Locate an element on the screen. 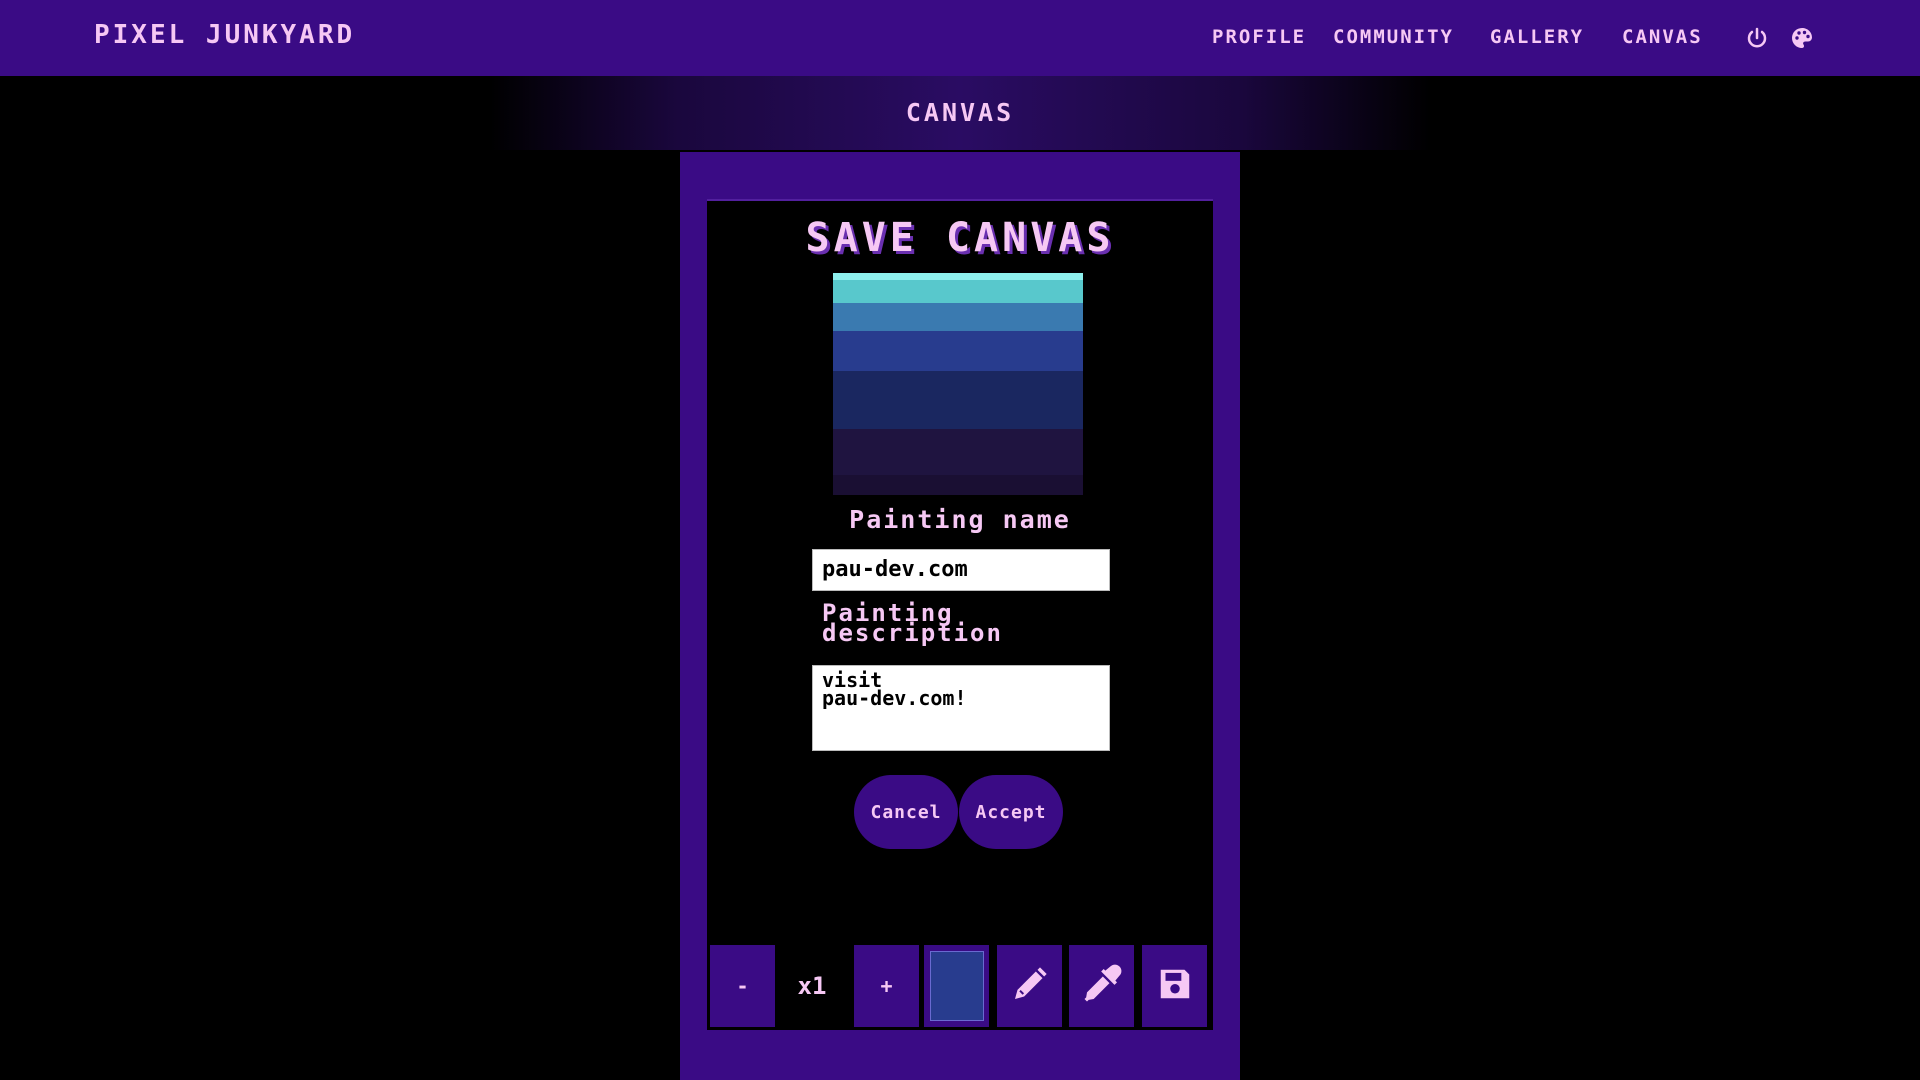 The width and height of the screenshot is (1920, 1080). zoom-out-button: - is located at coordinates (742, 986).